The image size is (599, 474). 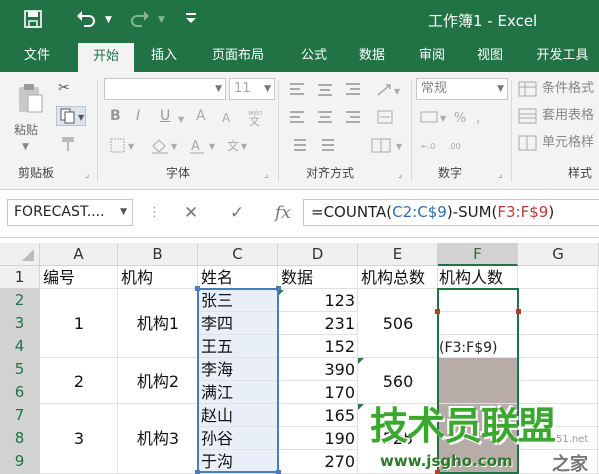 I want to click on decimal-icon: ←.0 .00, so click(x=450, y=148).